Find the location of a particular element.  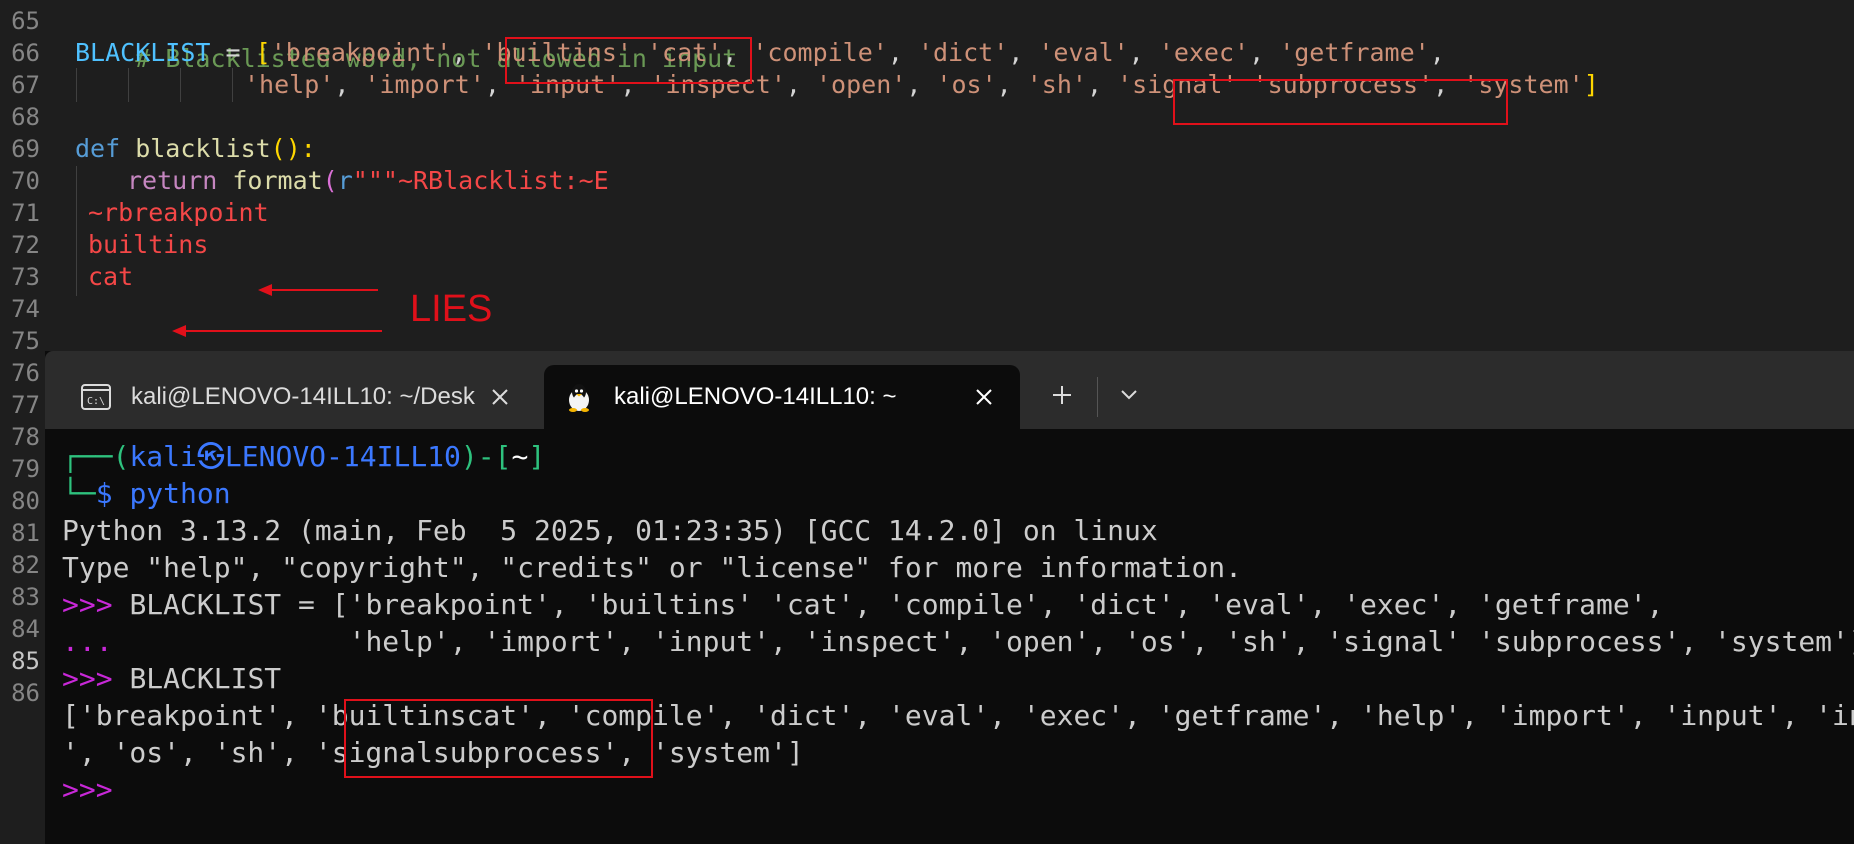

raw-string-start: """~RBlacklist:~E is located at coordinates (480, 180).